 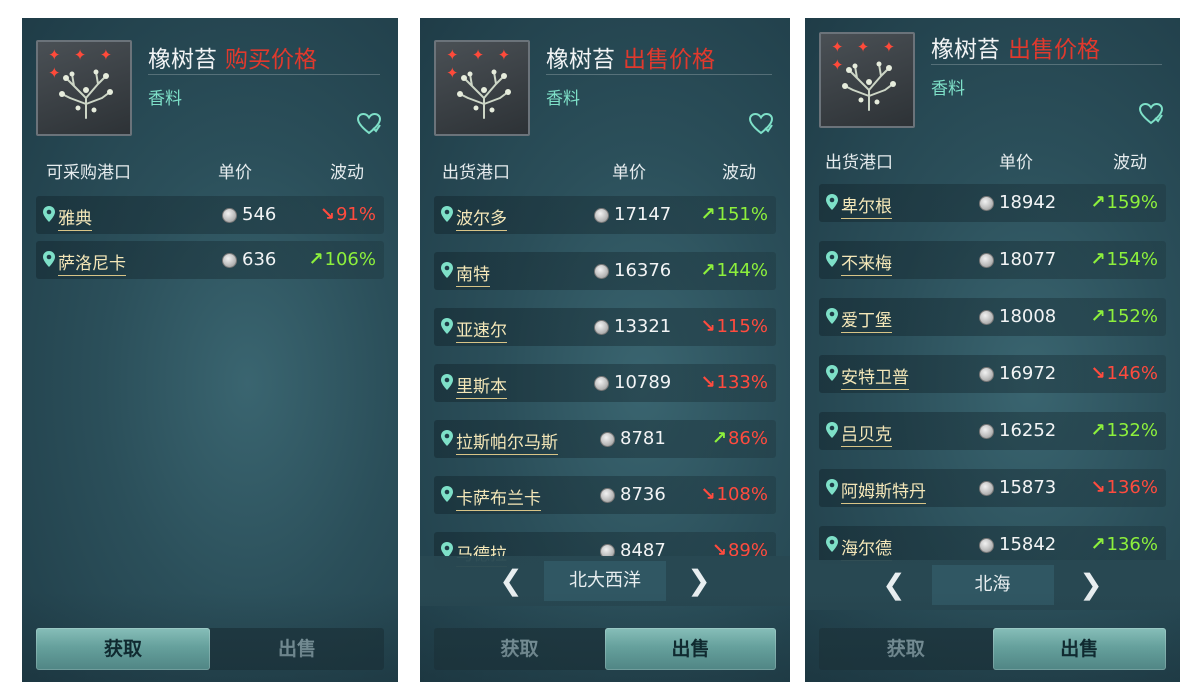 What do you see at coordinates (992, 203) in the screenshot?
I see `table-row: 卑尔根 18942 ↗159%` at bounding box center [992, 203].